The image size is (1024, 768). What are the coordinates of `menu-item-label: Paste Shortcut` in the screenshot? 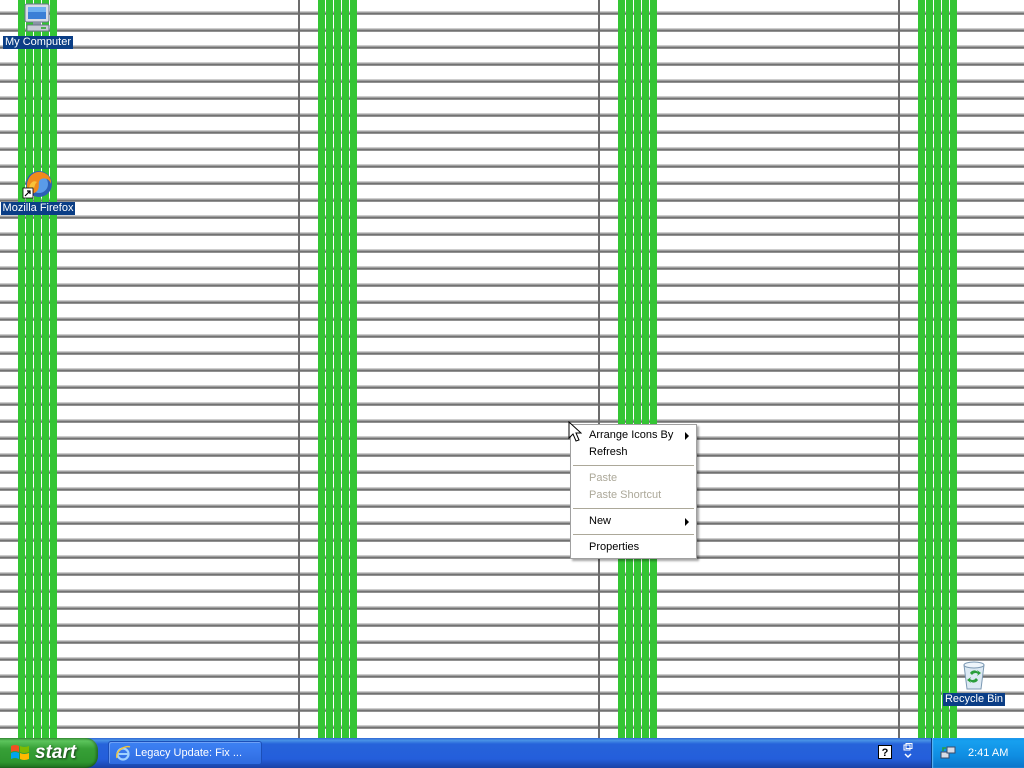 It's located at (625, 495).